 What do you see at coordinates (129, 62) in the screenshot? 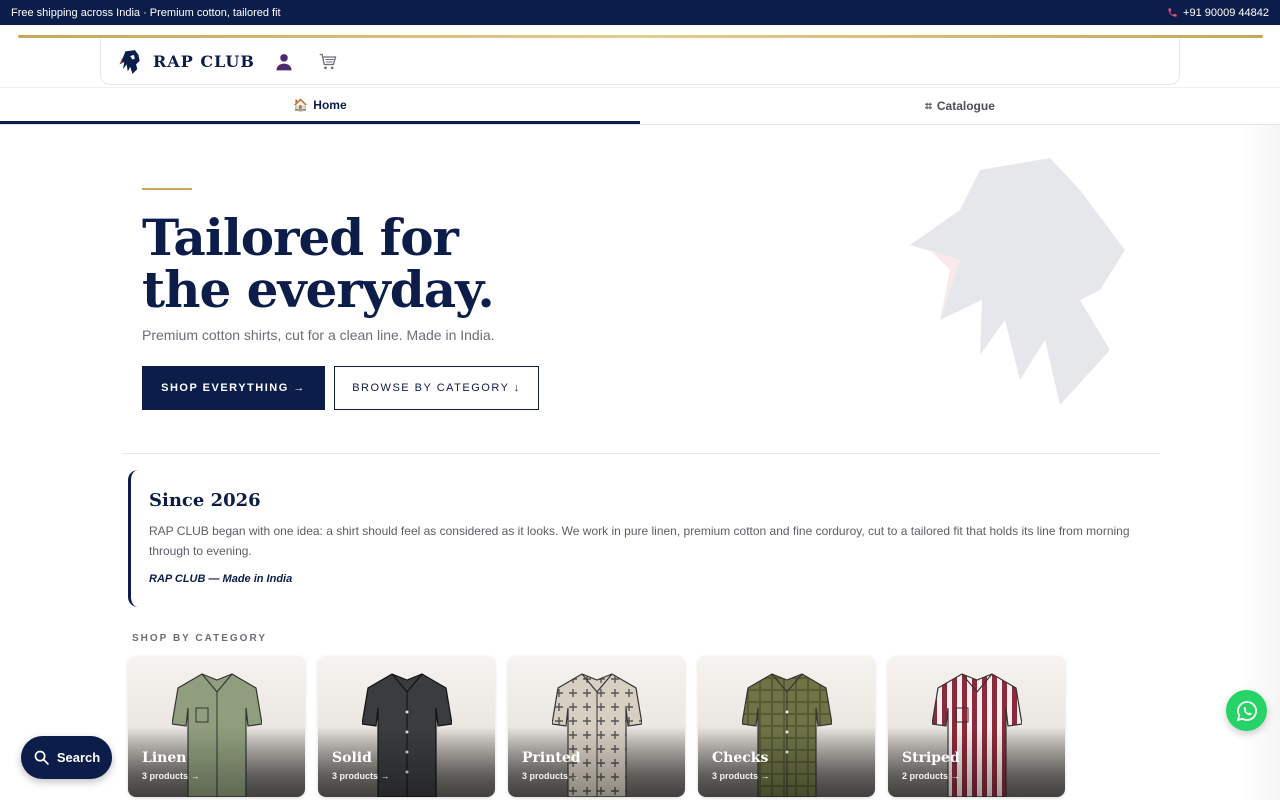
I see `lion-logo-icon` at bounding box center [129, 62].